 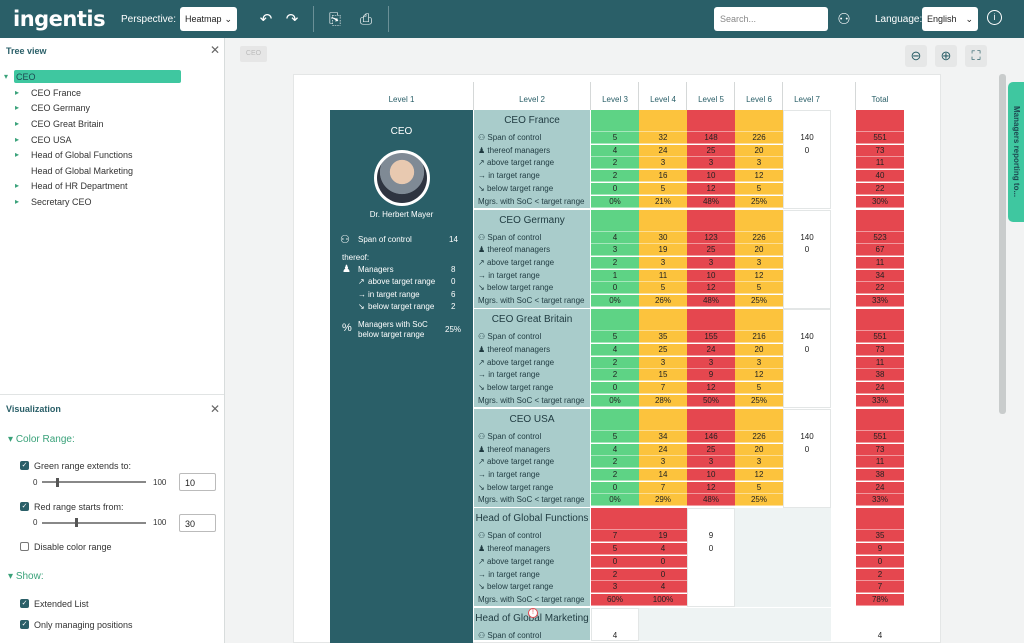 What do you see at coordinates (663, 237) in the screenshot?
I see `heat-cell: 30` at bounding box center [663, 237].